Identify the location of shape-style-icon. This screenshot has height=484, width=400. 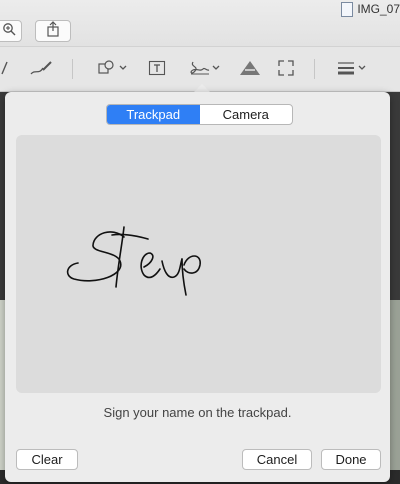
(352, 70).